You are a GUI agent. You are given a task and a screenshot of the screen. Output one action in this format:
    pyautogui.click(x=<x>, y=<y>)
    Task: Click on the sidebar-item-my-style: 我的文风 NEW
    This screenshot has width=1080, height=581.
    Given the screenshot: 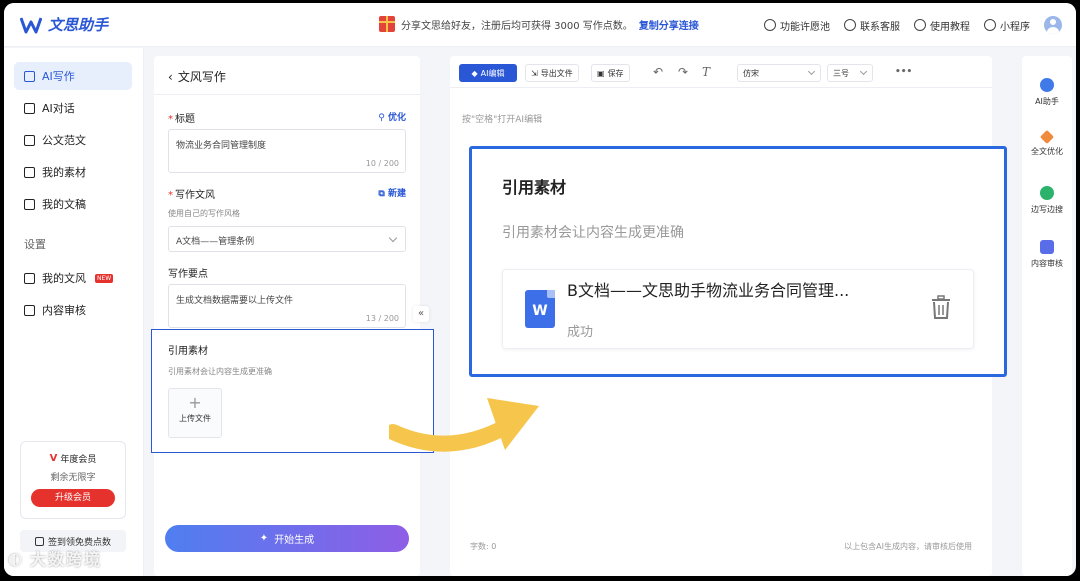 What is the action you would take?
    pyautogui.click(x=73, y=278)
    